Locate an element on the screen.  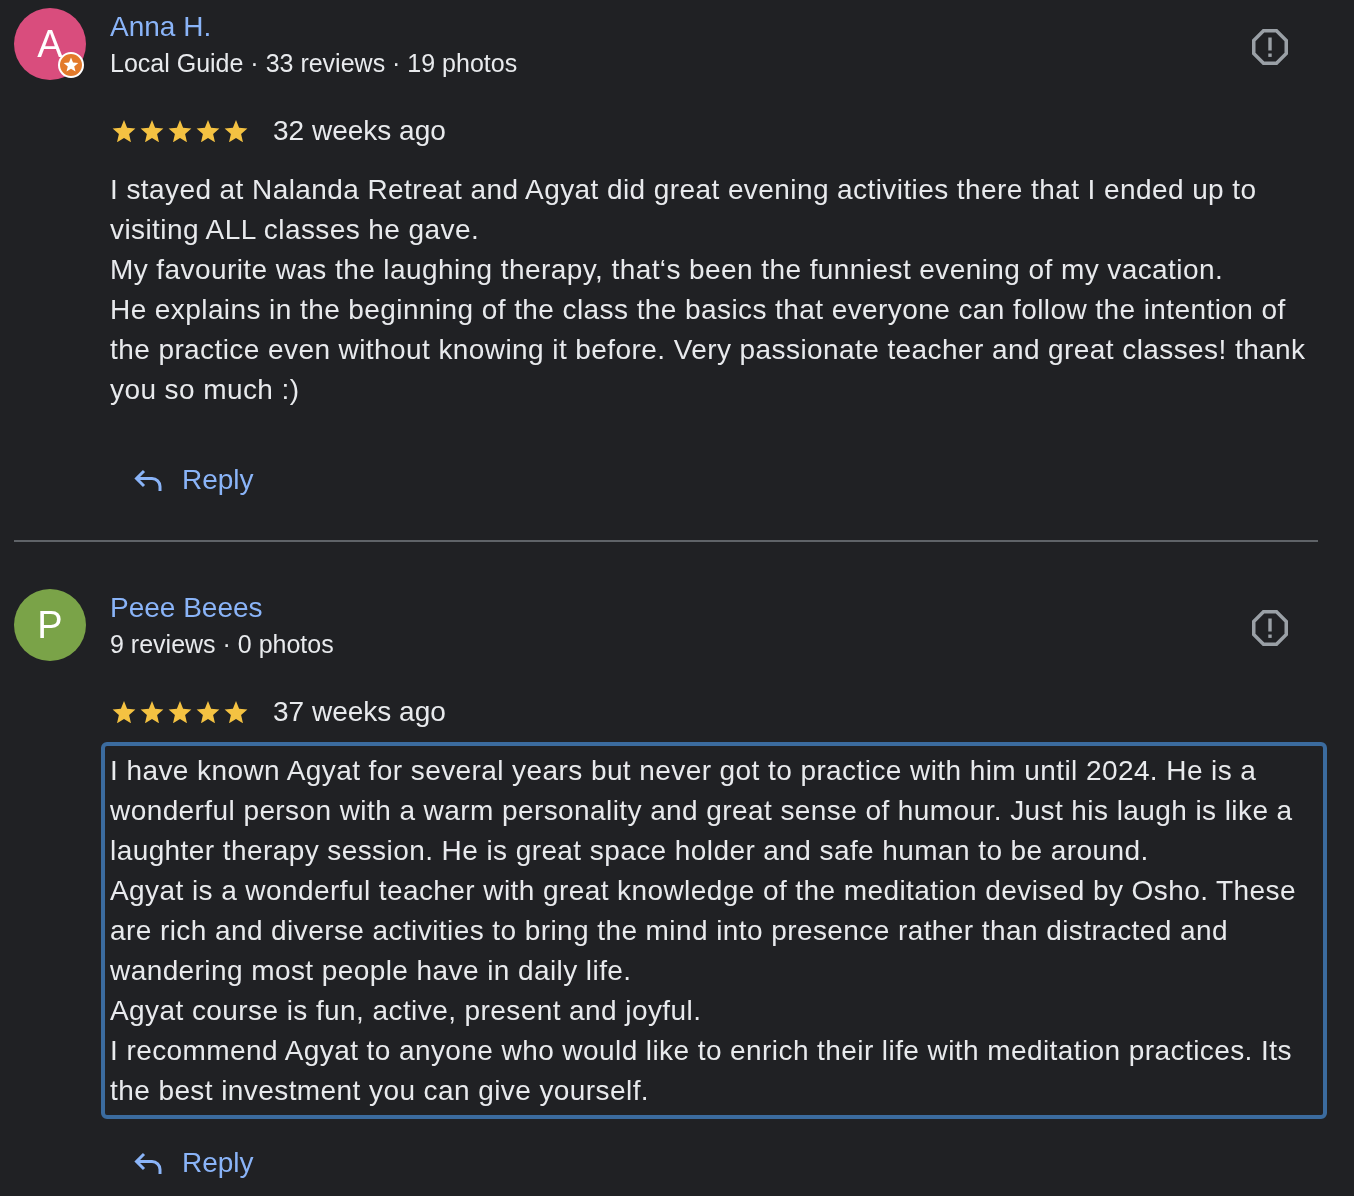
review-date: 37 weeks ago is located at coordinates (359, 712).